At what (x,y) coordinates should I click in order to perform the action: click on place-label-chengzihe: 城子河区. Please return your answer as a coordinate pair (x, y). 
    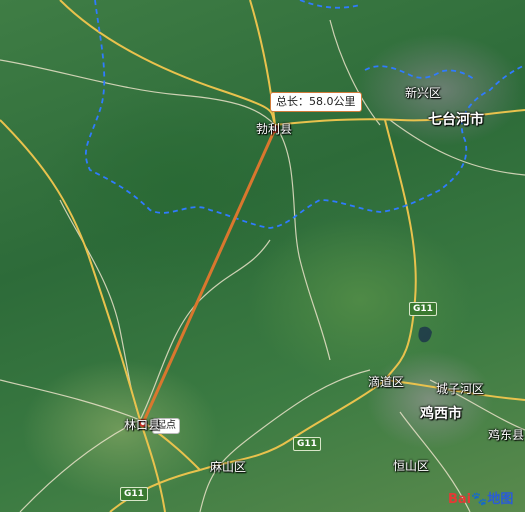
    Looking at the image, I should click on (460, 388).